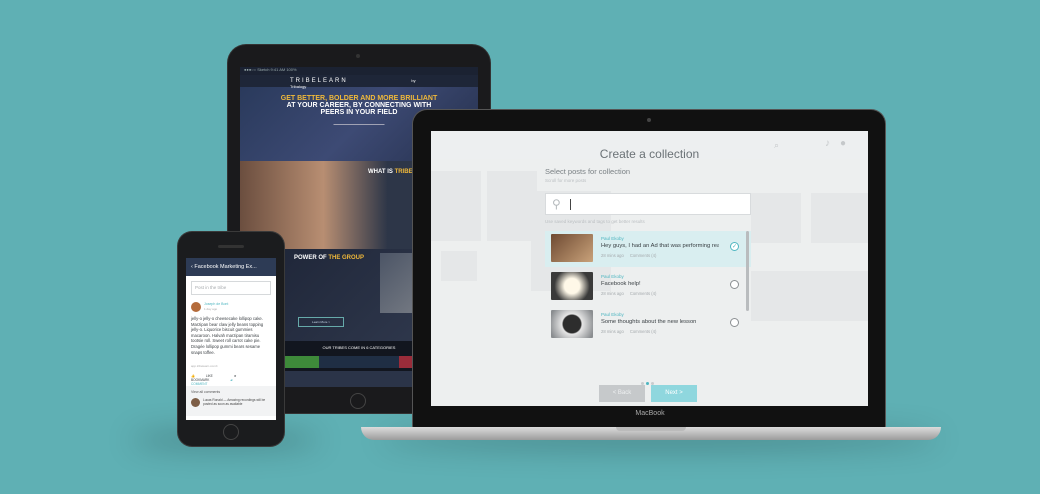  I want to click on back-chevron-icon: ‹, so click(192, 267).